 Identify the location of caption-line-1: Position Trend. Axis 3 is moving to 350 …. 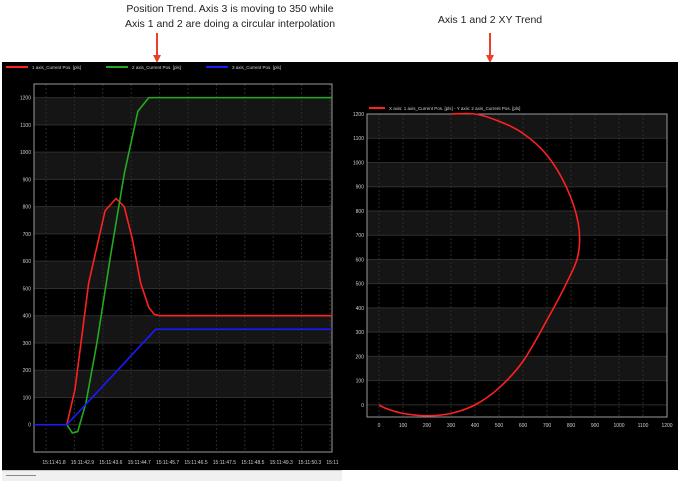
(230, 9).